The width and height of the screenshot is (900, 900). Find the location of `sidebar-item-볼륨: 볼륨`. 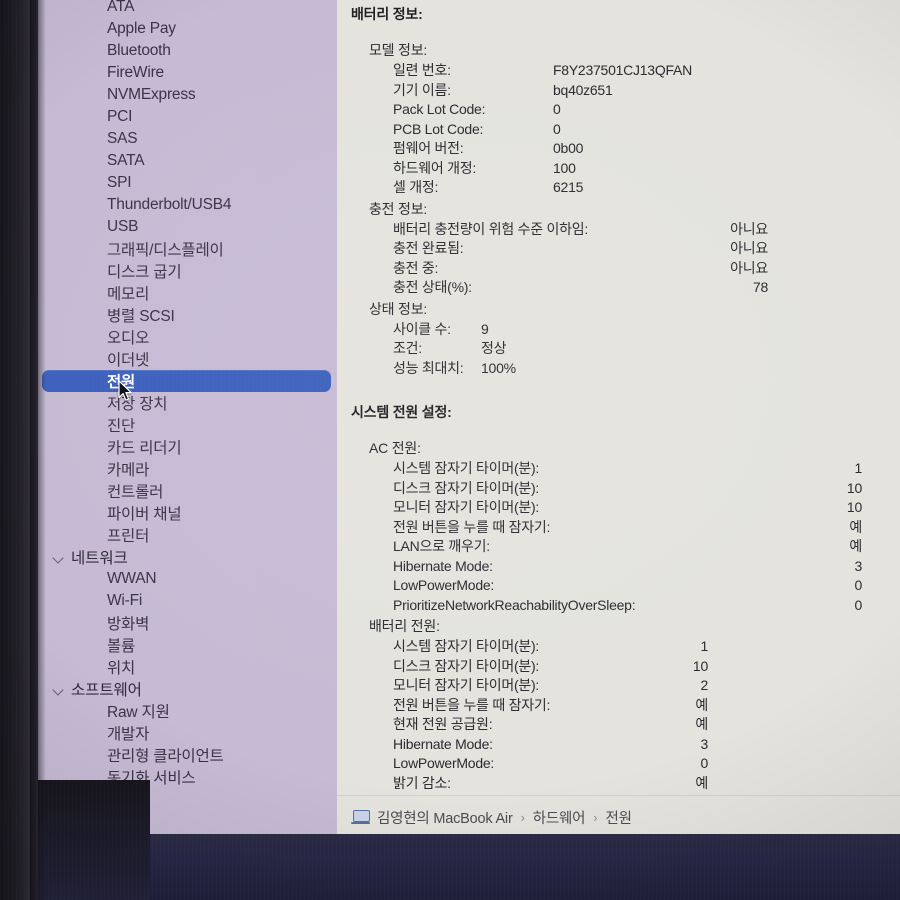

sidebar-item-볼륨: 볼륨 is located at coordinates (186, 645).